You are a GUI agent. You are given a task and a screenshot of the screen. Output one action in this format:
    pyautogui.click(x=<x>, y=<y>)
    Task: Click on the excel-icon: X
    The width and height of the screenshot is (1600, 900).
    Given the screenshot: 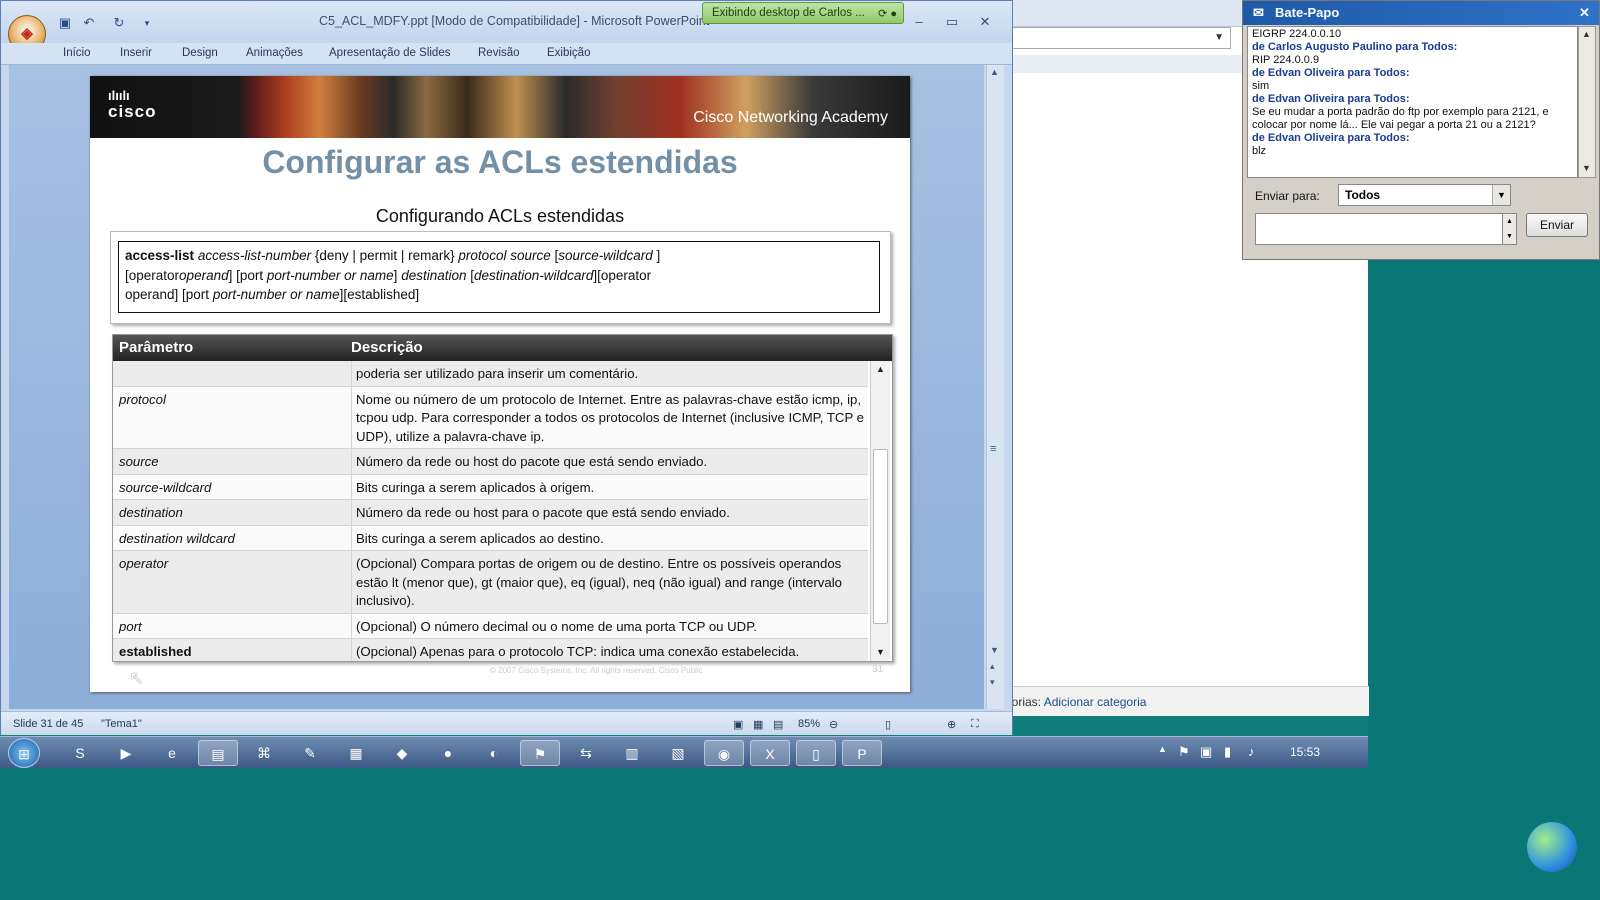 What is the action you would take?
    pyautogui.click(x=770, y=753)
    